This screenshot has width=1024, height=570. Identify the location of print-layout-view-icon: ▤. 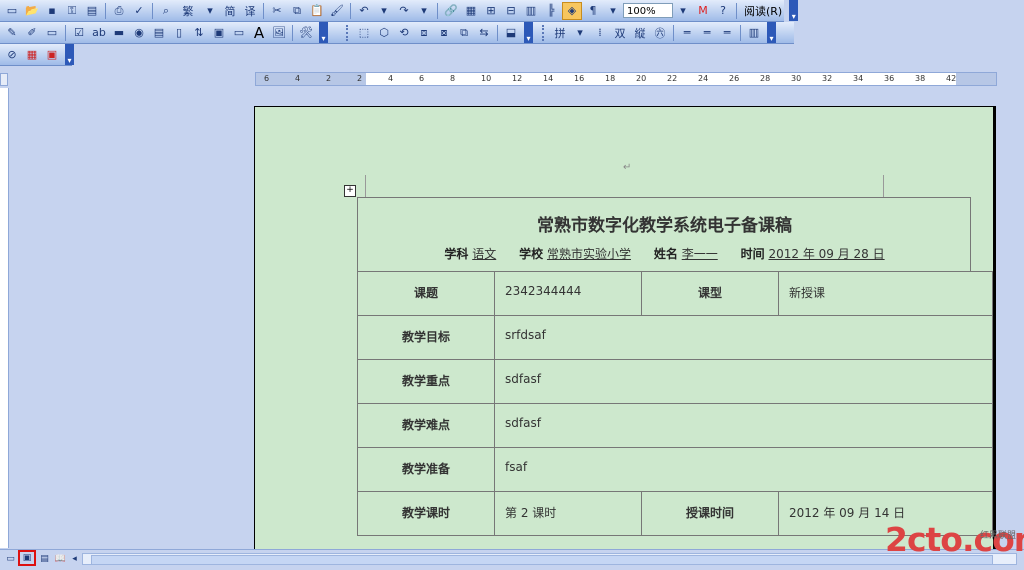
(44, 559).